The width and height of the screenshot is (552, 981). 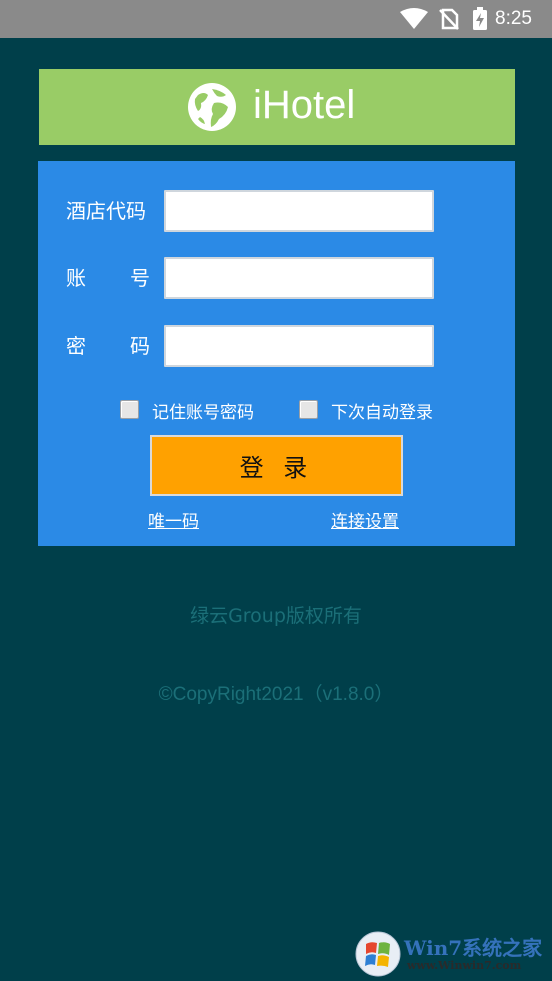 I want to click on password-label-char-1: 密, so click(x=76, y=346).